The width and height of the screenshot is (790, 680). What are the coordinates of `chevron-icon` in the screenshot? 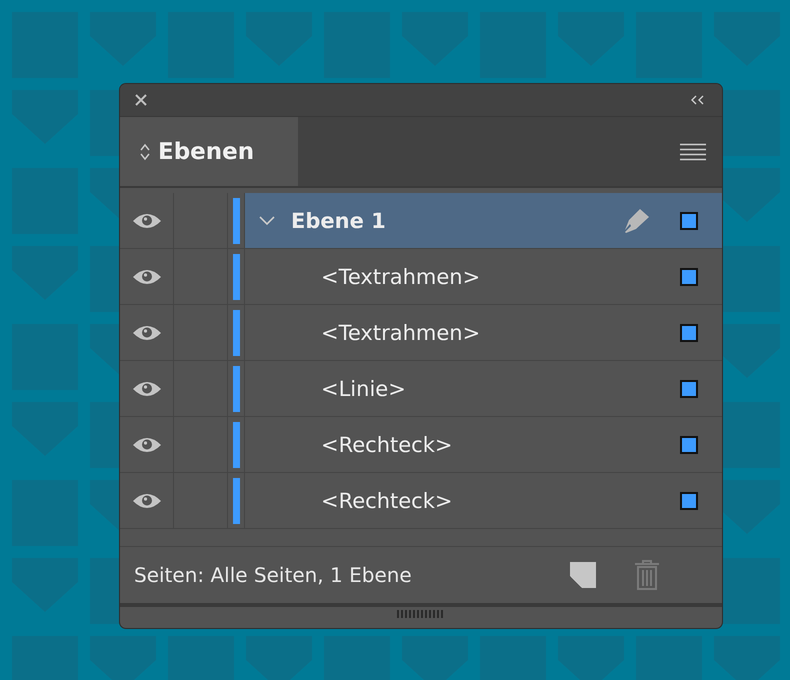 It's located at (267, 221).